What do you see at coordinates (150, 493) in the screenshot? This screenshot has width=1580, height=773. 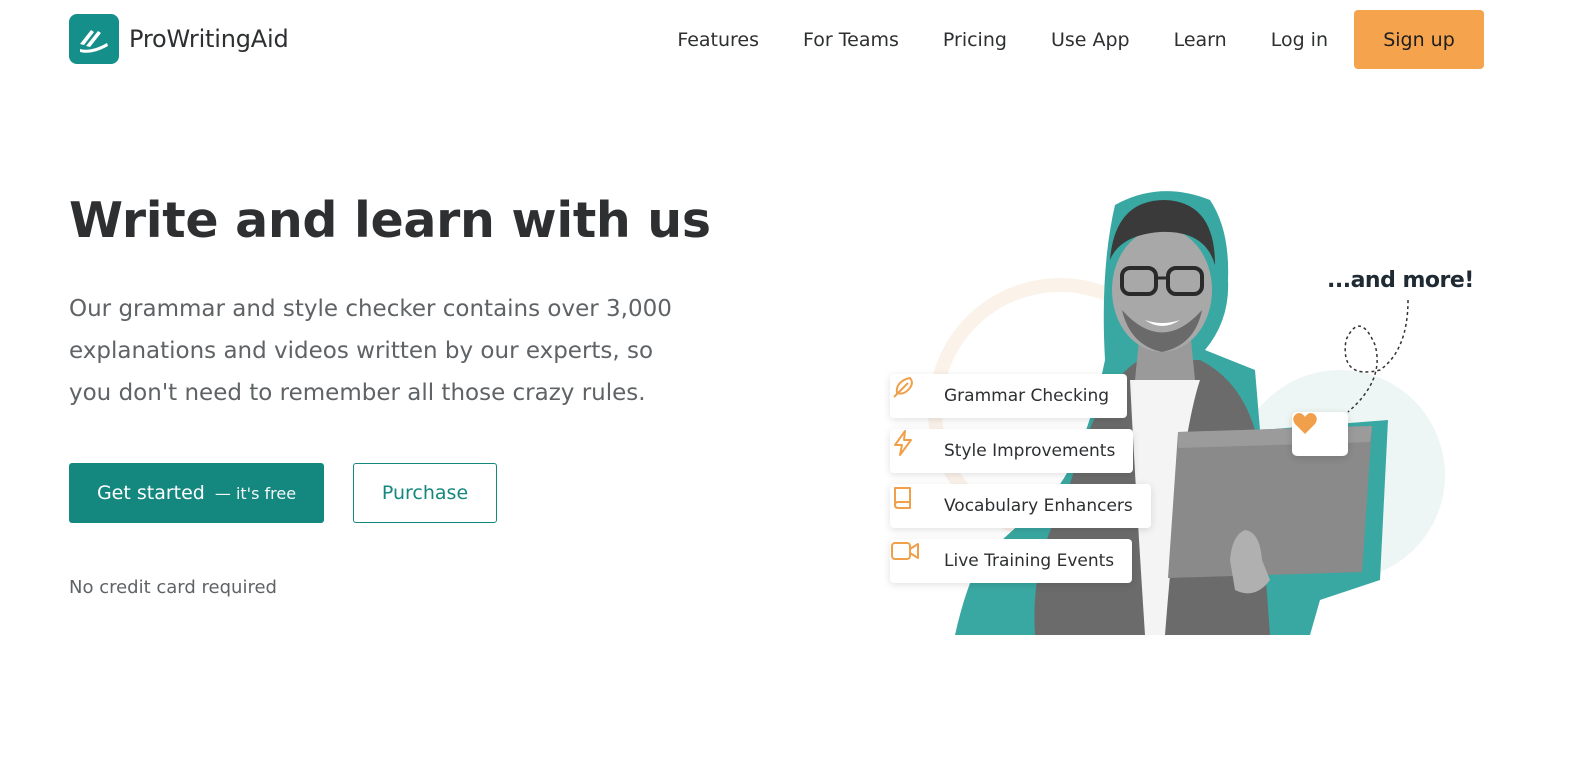 I see `get-started-label: Get started` at bounding box center [150, 493].